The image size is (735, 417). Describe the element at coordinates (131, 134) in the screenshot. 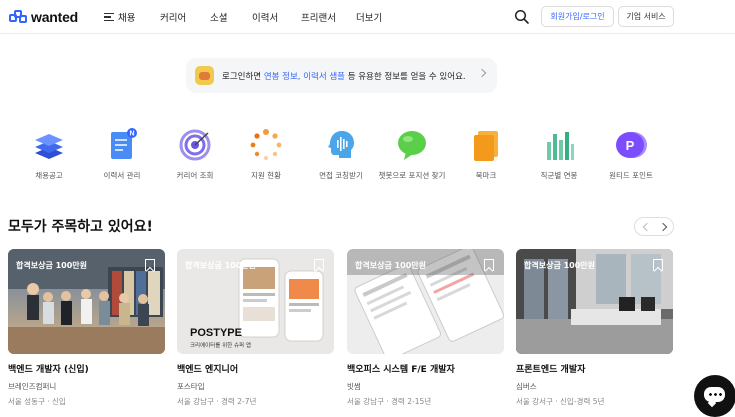

I see `new-badge: N` at that location.